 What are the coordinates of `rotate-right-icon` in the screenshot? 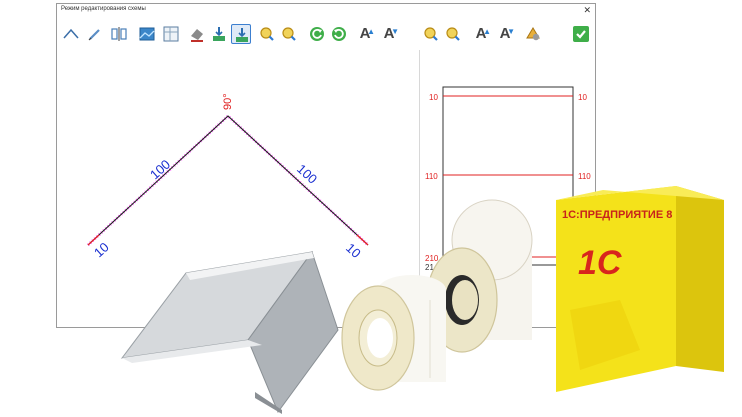 It's located at (339, 34).